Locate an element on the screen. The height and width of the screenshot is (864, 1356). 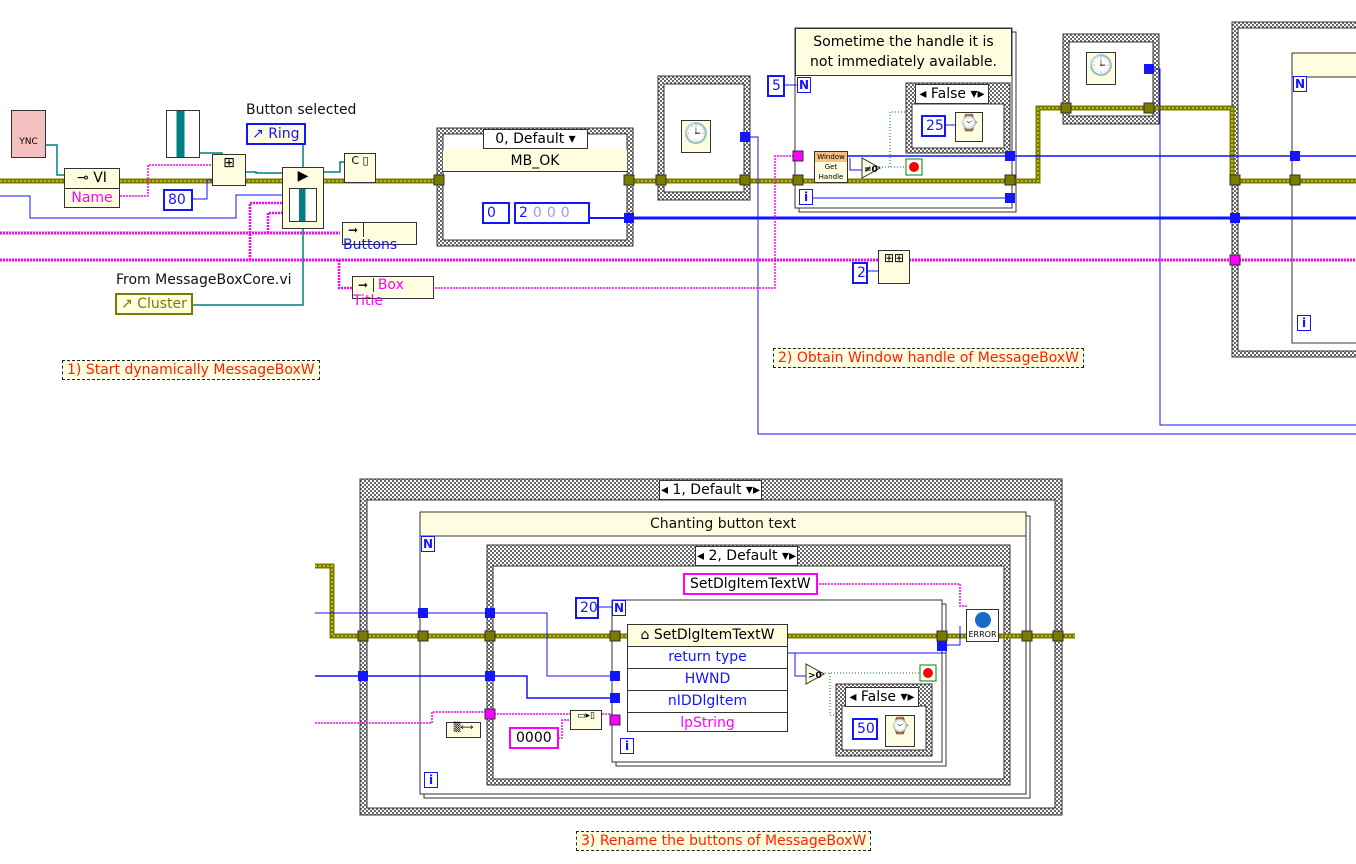
cluster-label: Cluster is located at coordinates (162, 304).